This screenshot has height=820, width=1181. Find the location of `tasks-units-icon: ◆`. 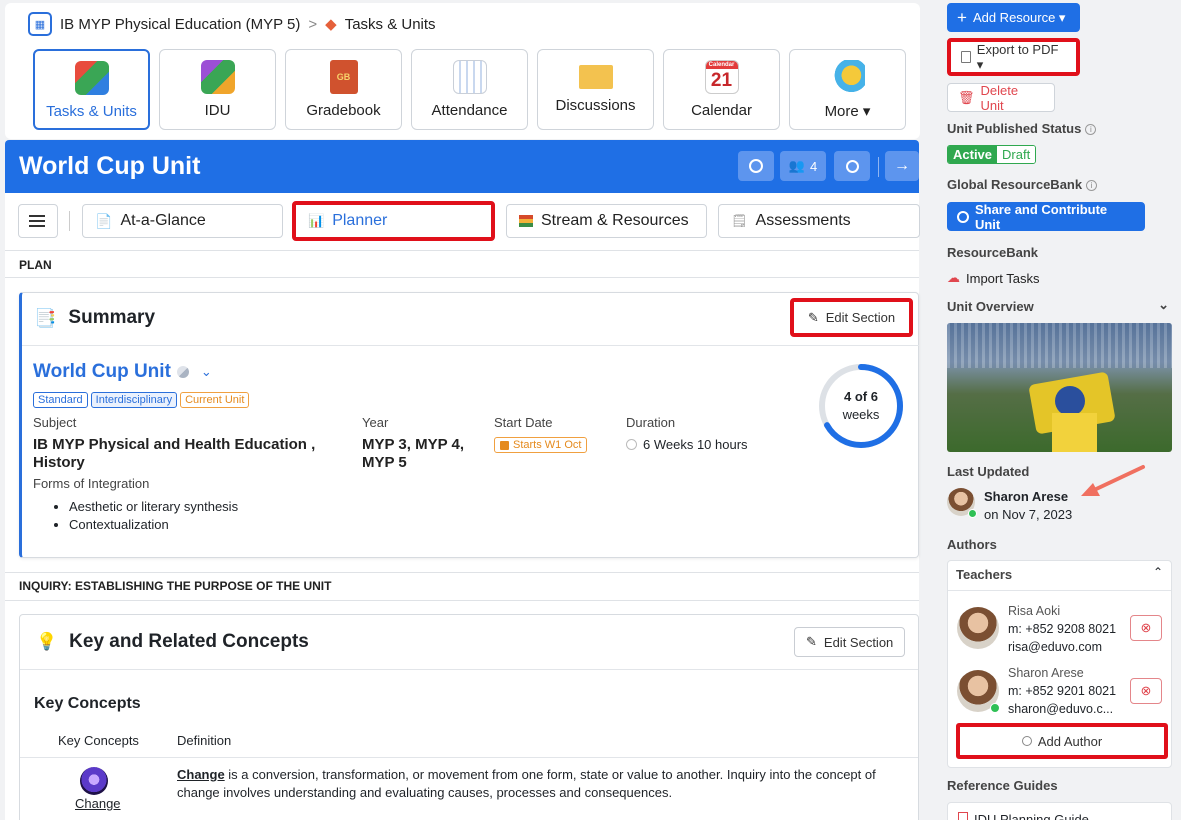

tasks-units-icon: ◆ is located at coordinates (331, 24).